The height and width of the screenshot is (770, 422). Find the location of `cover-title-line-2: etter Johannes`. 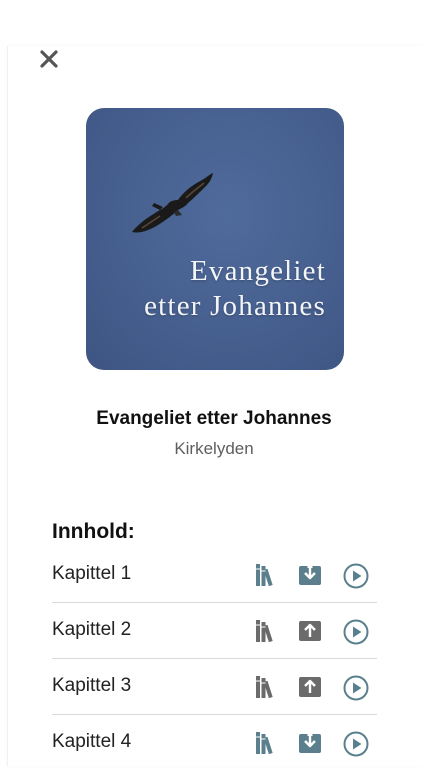

cover-title-line-2: etter Johannes is located at coordinates (235, 306).